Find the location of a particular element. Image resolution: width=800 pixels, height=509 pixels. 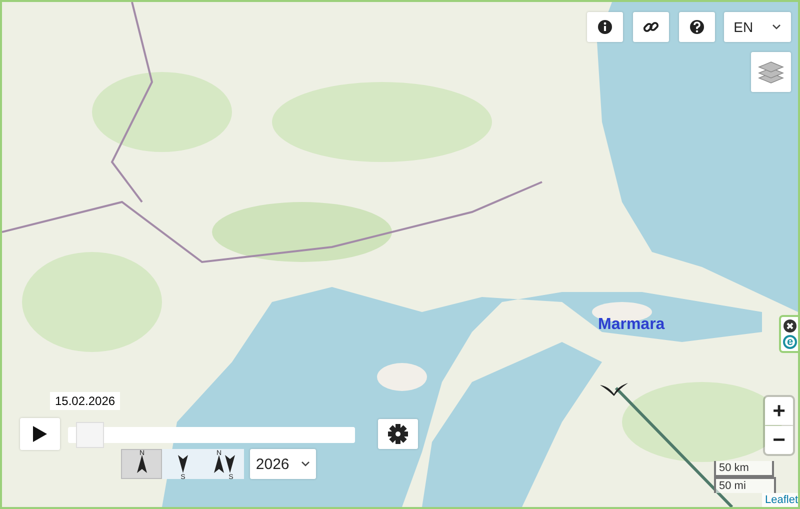

zoom-out-button: − is located at coordinates (779, 440).